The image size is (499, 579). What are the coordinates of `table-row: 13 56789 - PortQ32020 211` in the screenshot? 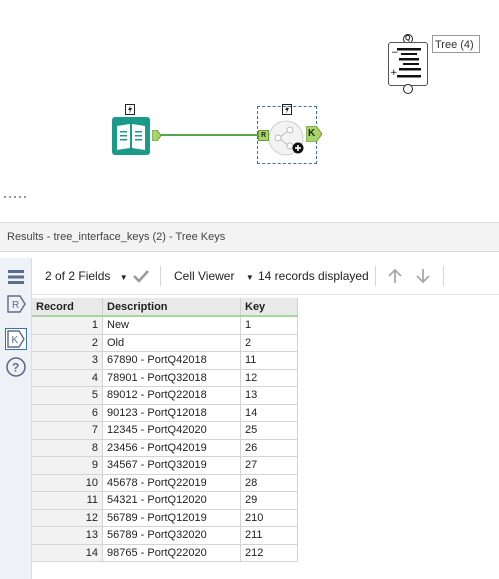 It's located at (165, 535).